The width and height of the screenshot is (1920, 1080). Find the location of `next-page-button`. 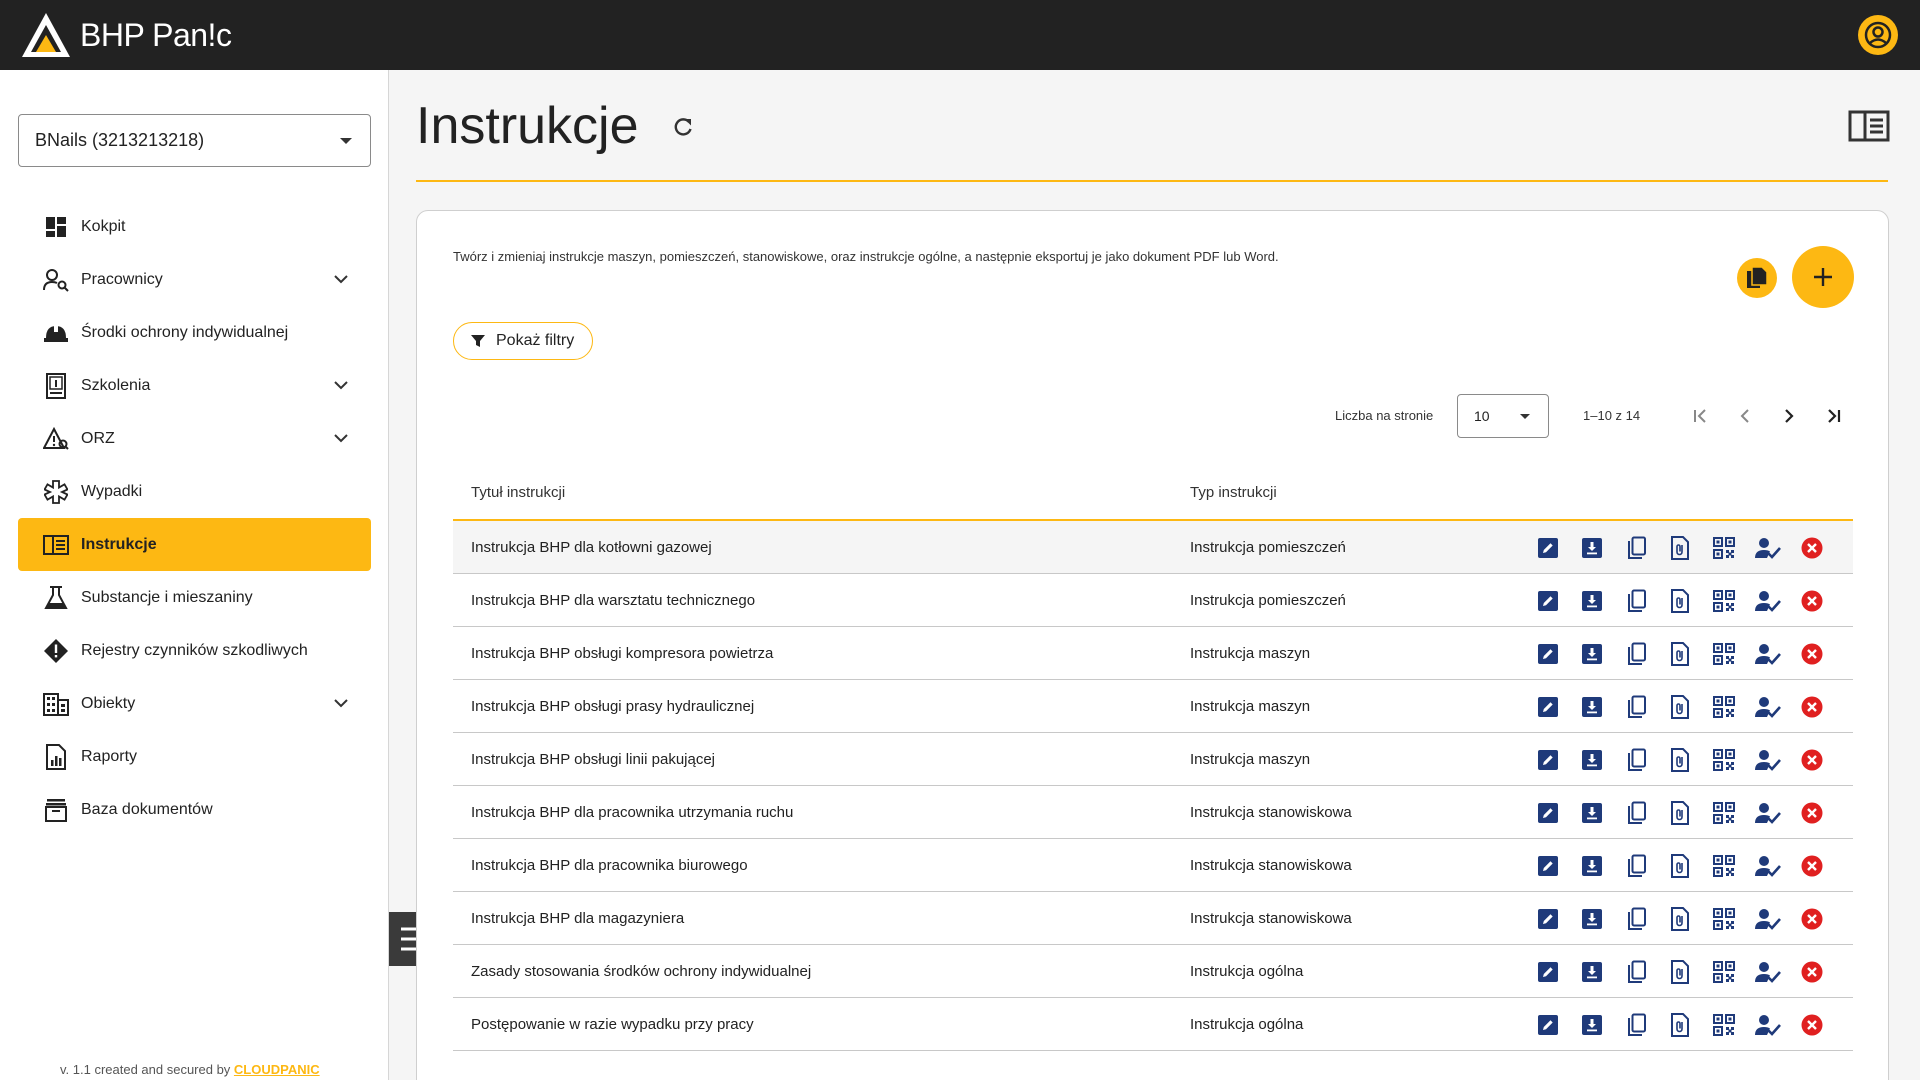

next-page-button is located at coordinates (1789, 416).